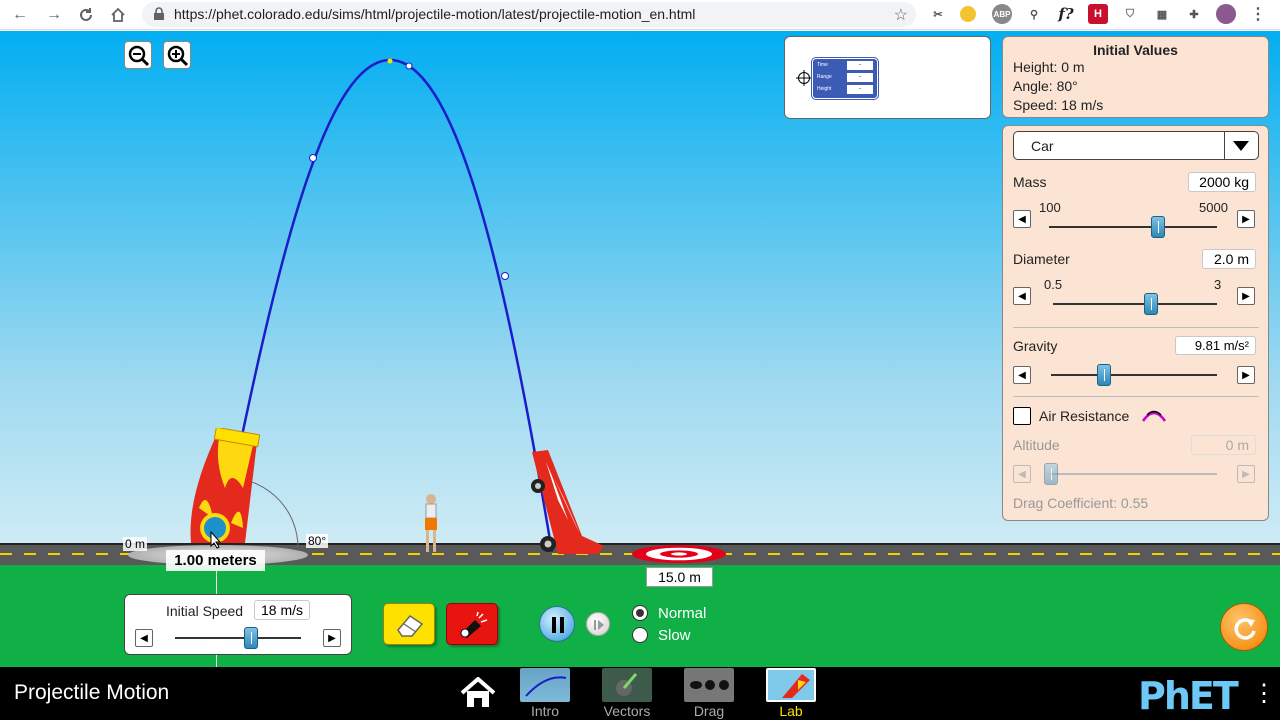 Image resolution: width=1280 pixels, height=720 pixels. What do you see at coordinates (791, 711) in the screenshot?
I see `tab-lab-label: Lab` at bounding box center [791, 711].